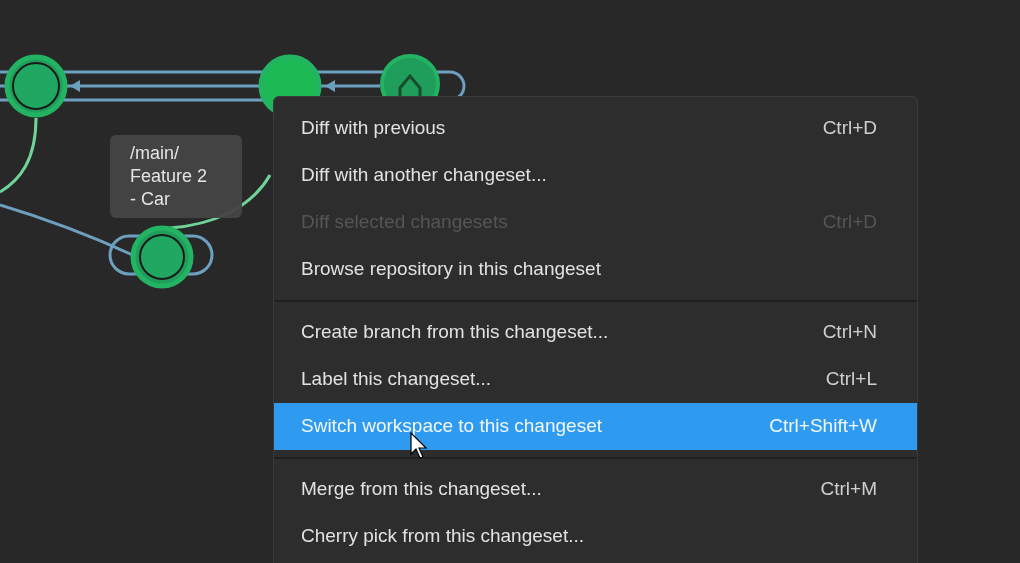 The height and width of the screenshot is (563, 1020). I want to click on menu-item: Diff with previous Ctrl+D, so click(595, 128).